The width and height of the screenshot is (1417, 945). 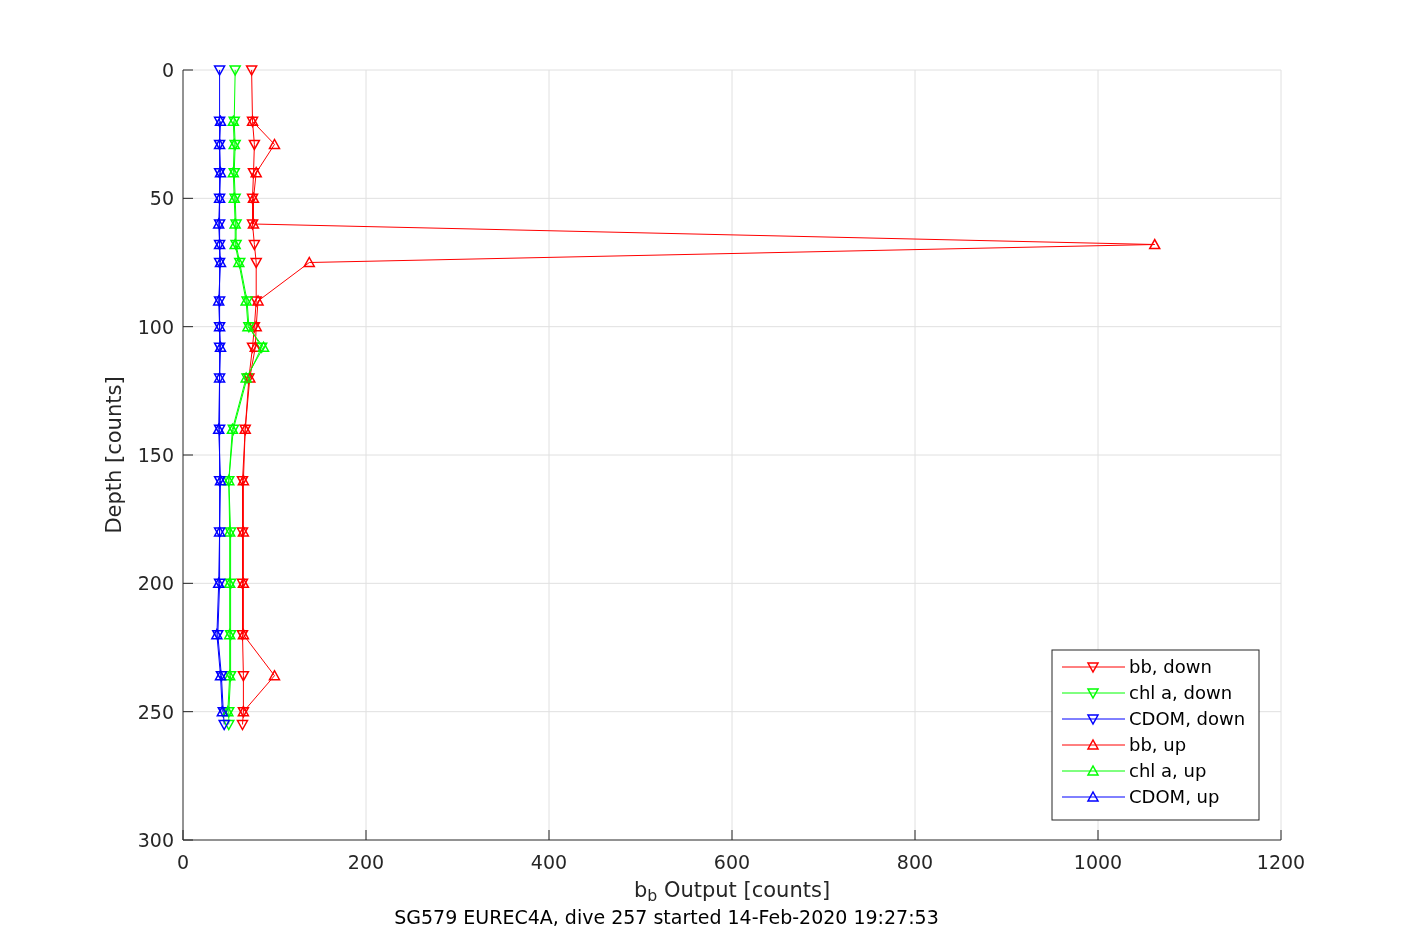 What do you see at coordinates (1098, 862) in the screenshot?
I see `tick-label: 1000` at bounding box center [1098, 862].